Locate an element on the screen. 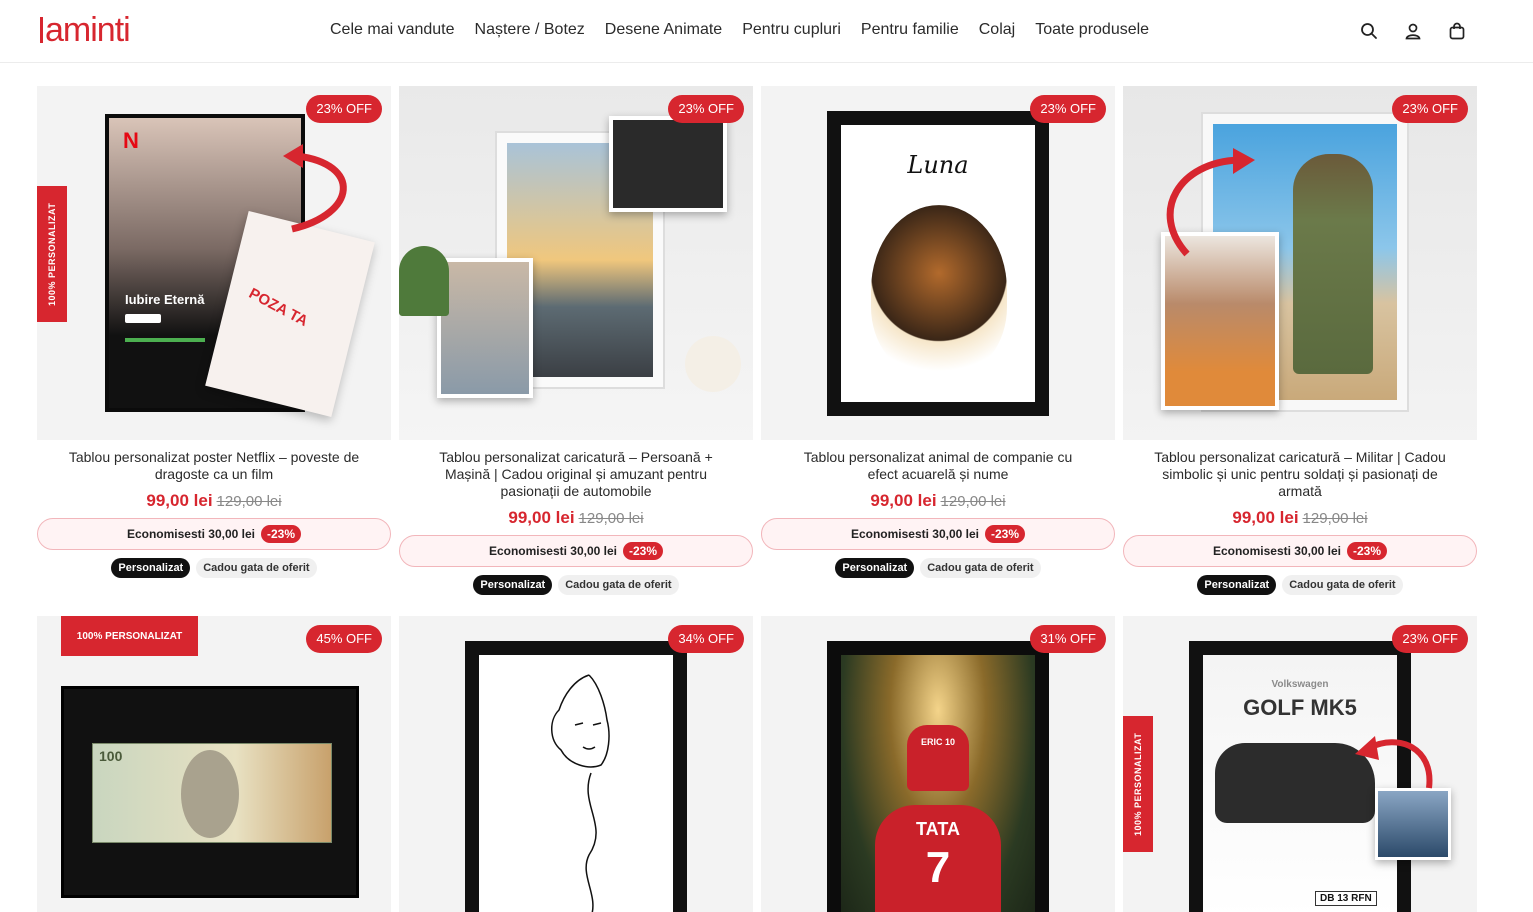 Image resolution: width=1533 pixels, height=912 pixels. discount-badge: 34% OFF is located at coordinates (706, 639).